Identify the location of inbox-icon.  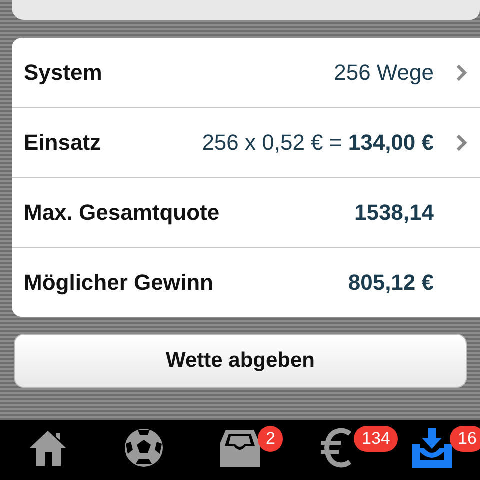
(240, 448).